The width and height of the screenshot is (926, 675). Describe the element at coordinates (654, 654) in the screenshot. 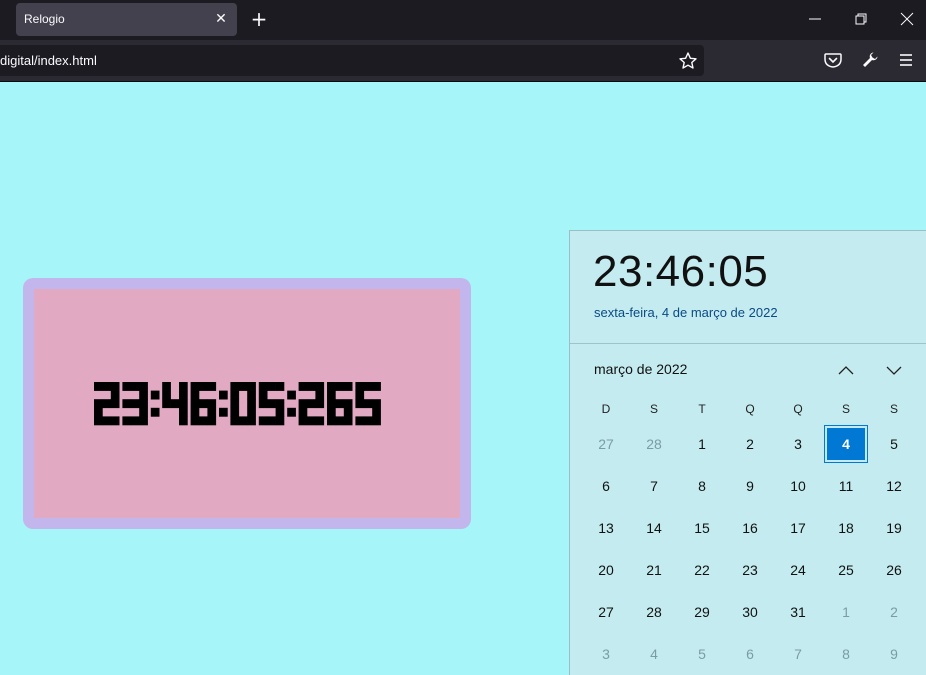

I see `calendar-day: 4` at that location.